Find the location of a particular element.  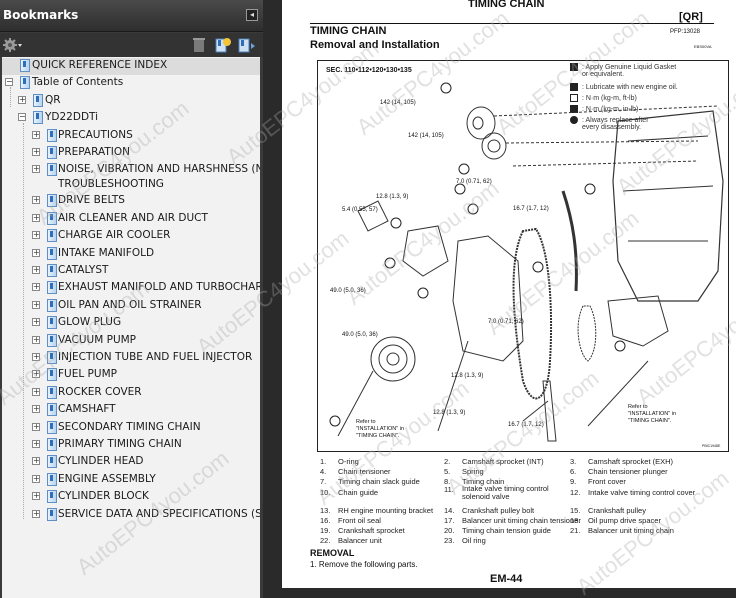

part-entry: 22. Balancer unit is located at coordinates (351, 540).